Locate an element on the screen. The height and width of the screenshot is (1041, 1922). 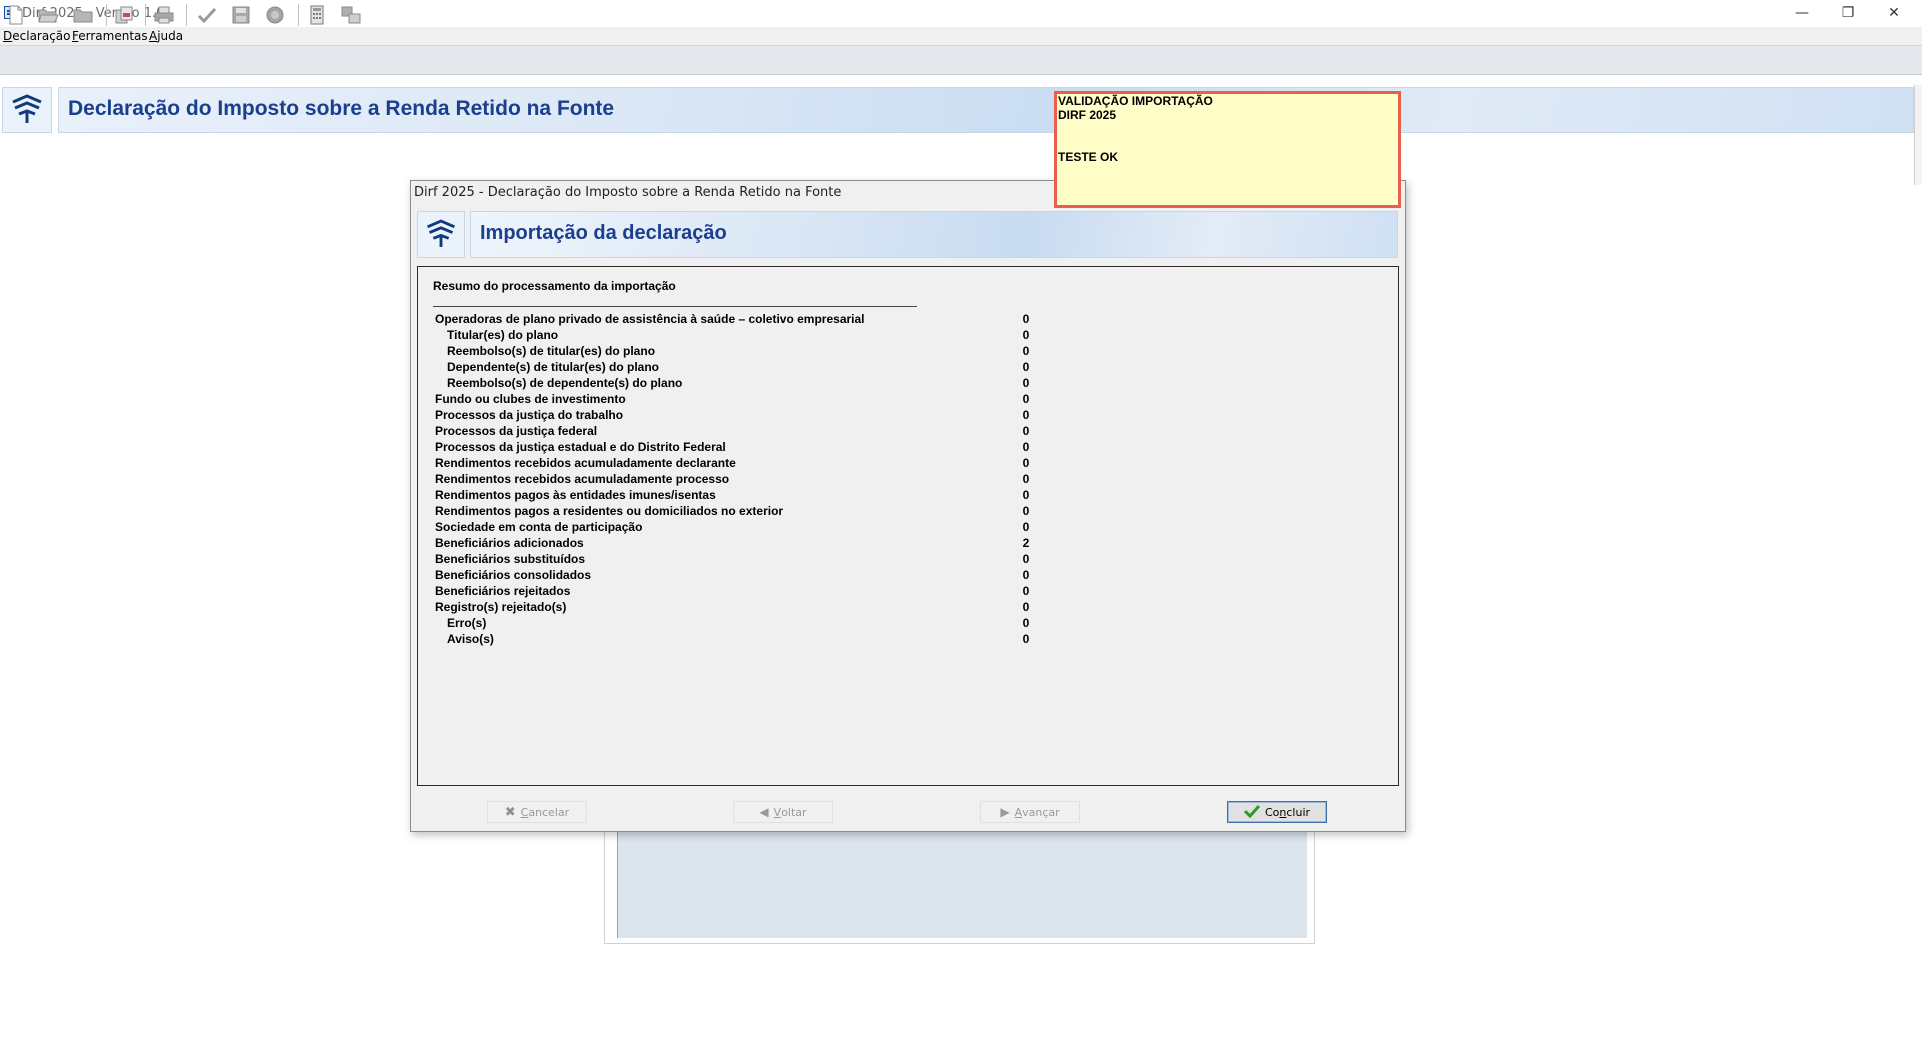
next-button: ▶ Avançar is located at coordinates (1030, 812).